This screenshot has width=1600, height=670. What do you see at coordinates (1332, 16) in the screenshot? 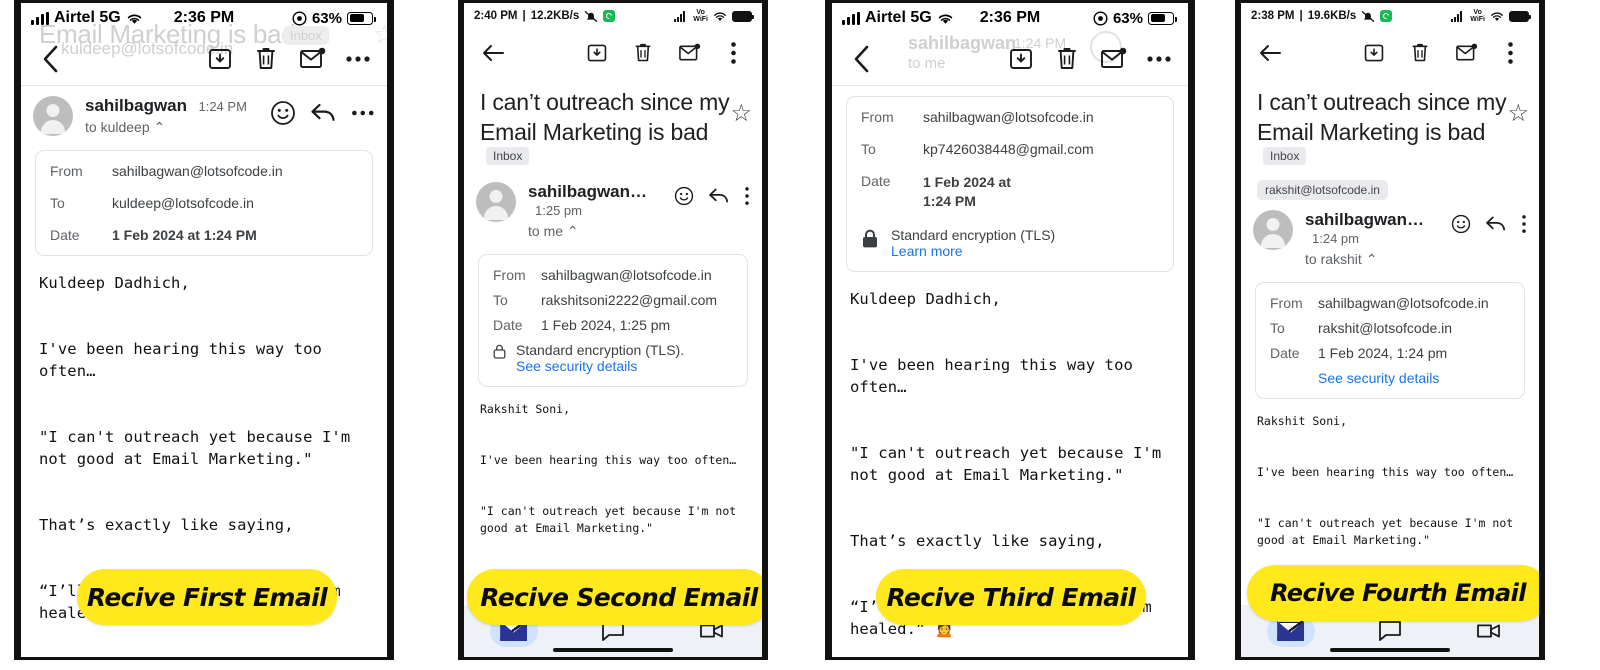
I see `network-speed-label: 19.6KB/s` at bounding box center [1332, 16].